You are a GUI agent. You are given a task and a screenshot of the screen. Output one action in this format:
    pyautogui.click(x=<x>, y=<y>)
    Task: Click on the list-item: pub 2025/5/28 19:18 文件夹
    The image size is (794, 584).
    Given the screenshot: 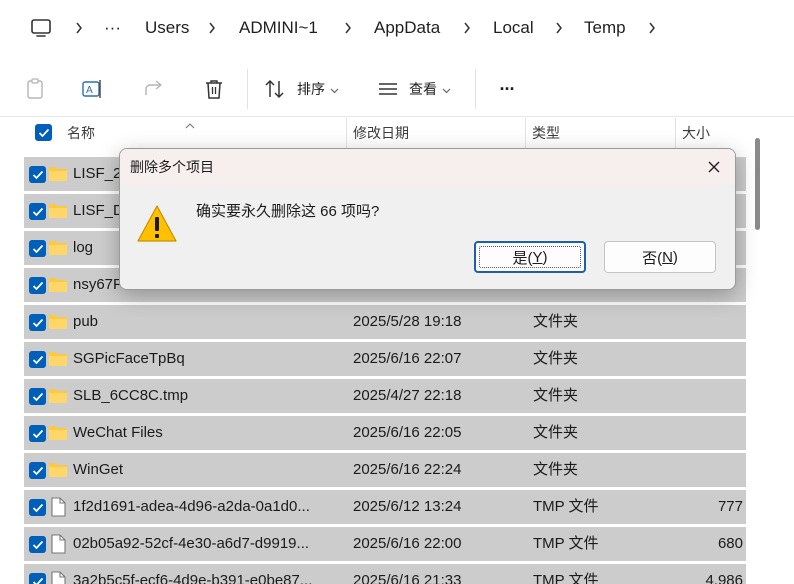 What is the action you would take?
    pyautogui.click(x=385, y=322)
    